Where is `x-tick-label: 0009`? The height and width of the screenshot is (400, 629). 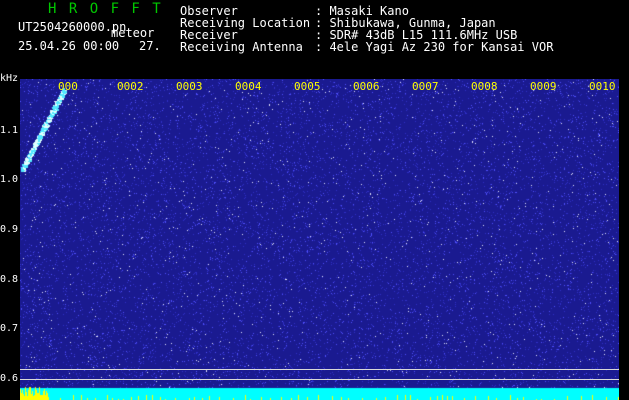 x-tick-label: 0009 is located at coordinates (543, 86).